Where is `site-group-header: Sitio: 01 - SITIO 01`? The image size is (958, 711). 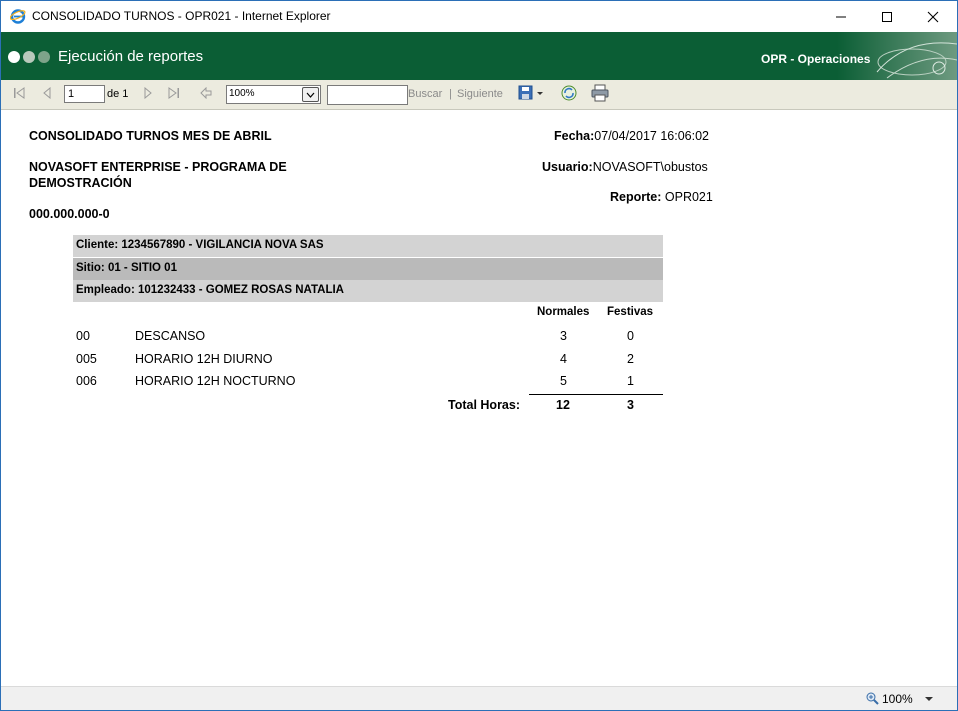
site-group-header: Sitio: 01 - SITIO 01 is located at coordinates (368, 269).